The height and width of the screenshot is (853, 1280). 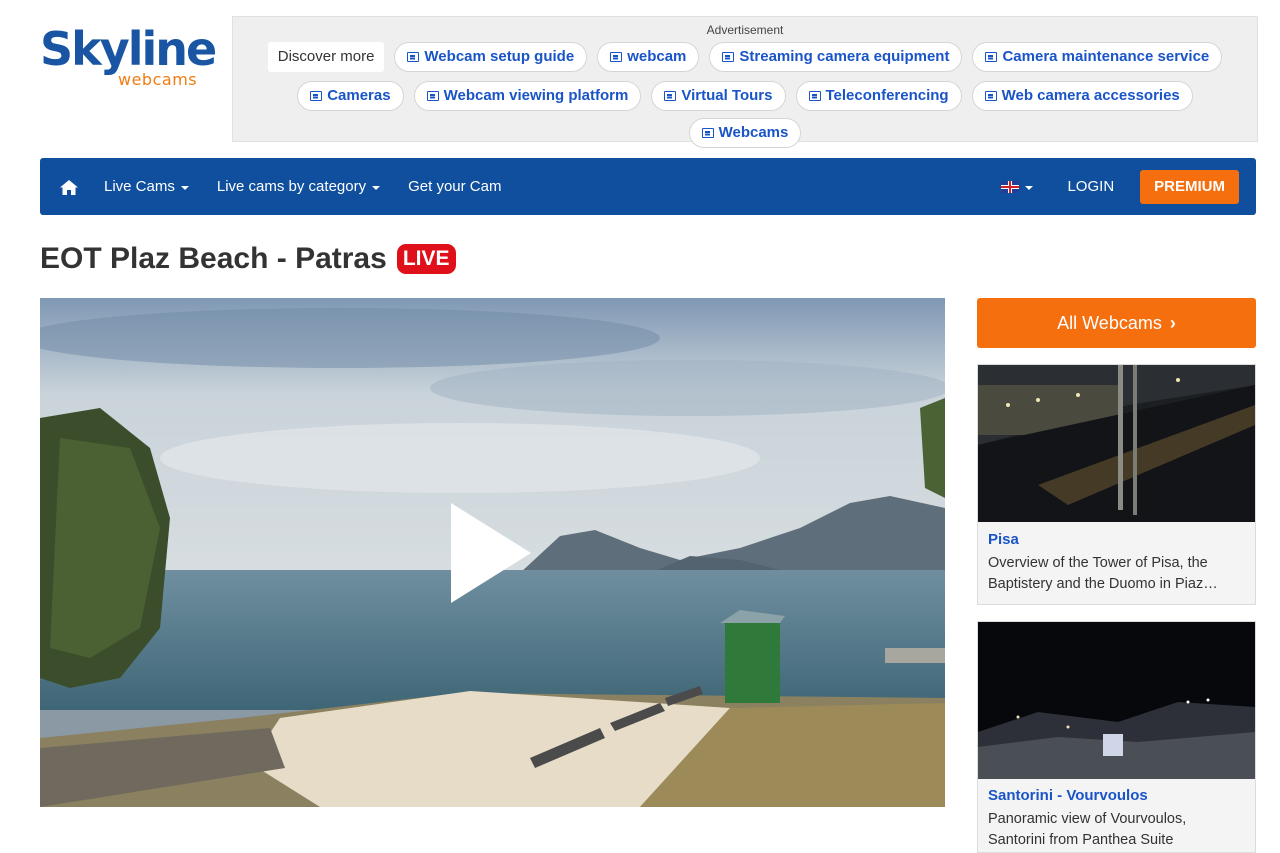 I want to click on nav-live-cams-by-category: Live cams by category, so click(x=298, y=186).